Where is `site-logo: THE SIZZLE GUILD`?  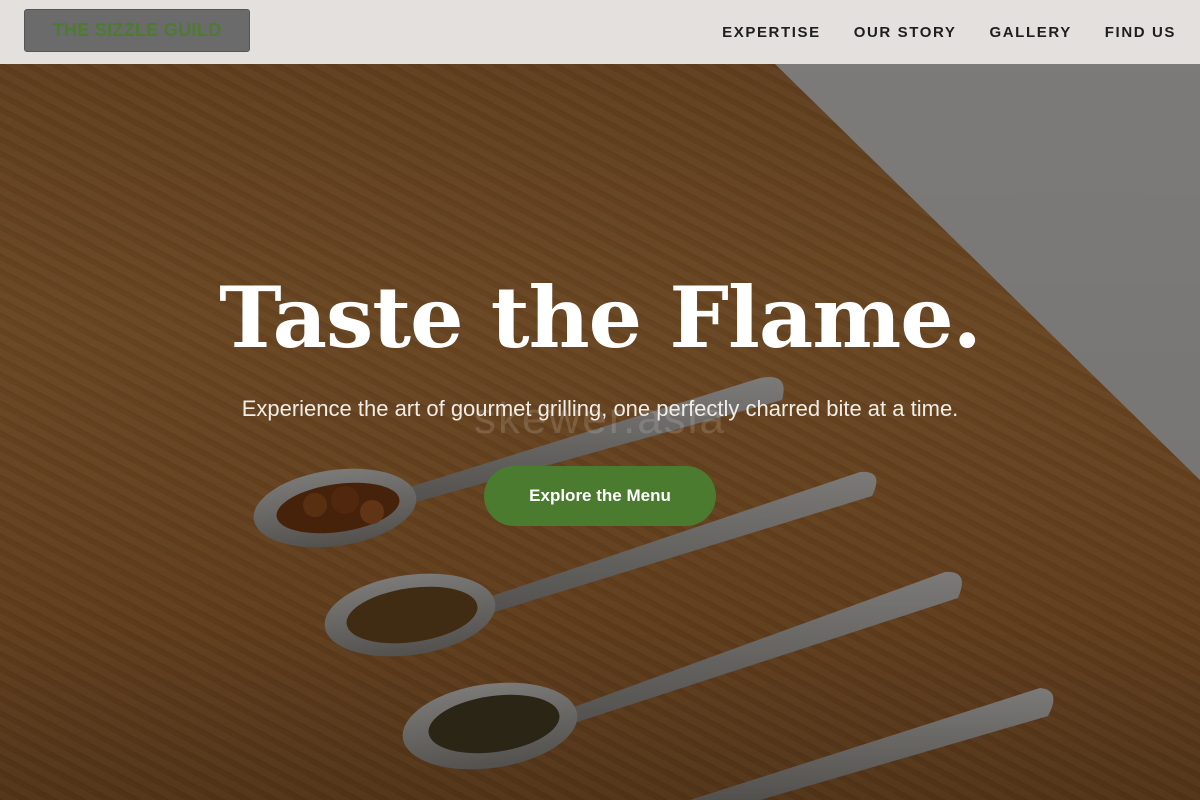 site-logo: THE SIZZLE GUILD is located at coordinates (137, 30).